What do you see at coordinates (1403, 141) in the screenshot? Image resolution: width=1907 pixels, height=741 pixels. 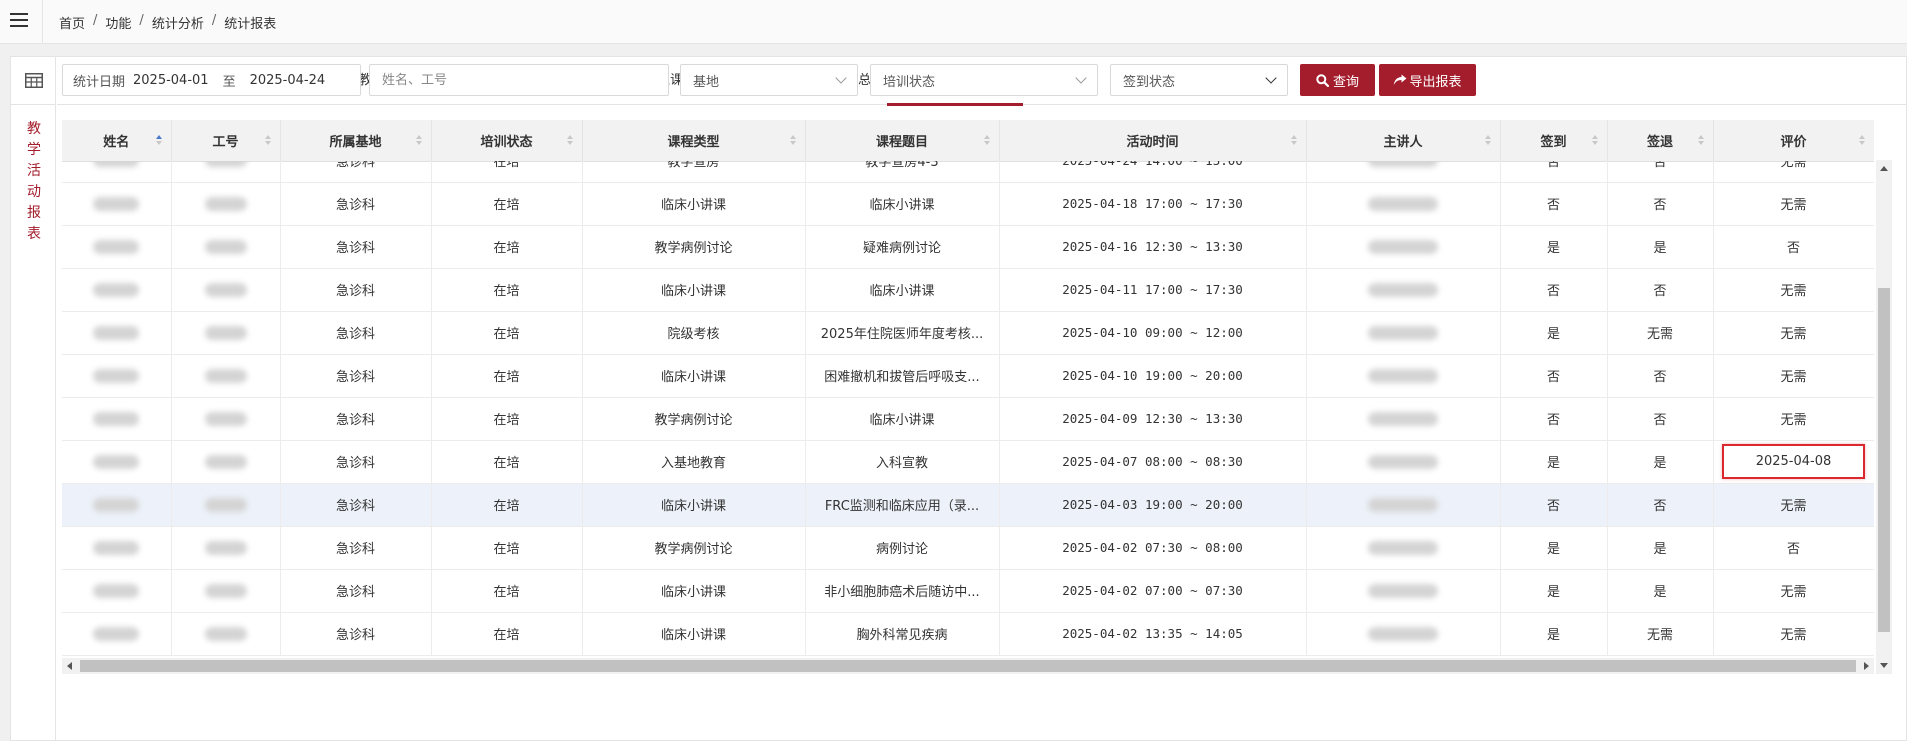 I see `column-header: 主讲人` at bounding box center [1403, 141].